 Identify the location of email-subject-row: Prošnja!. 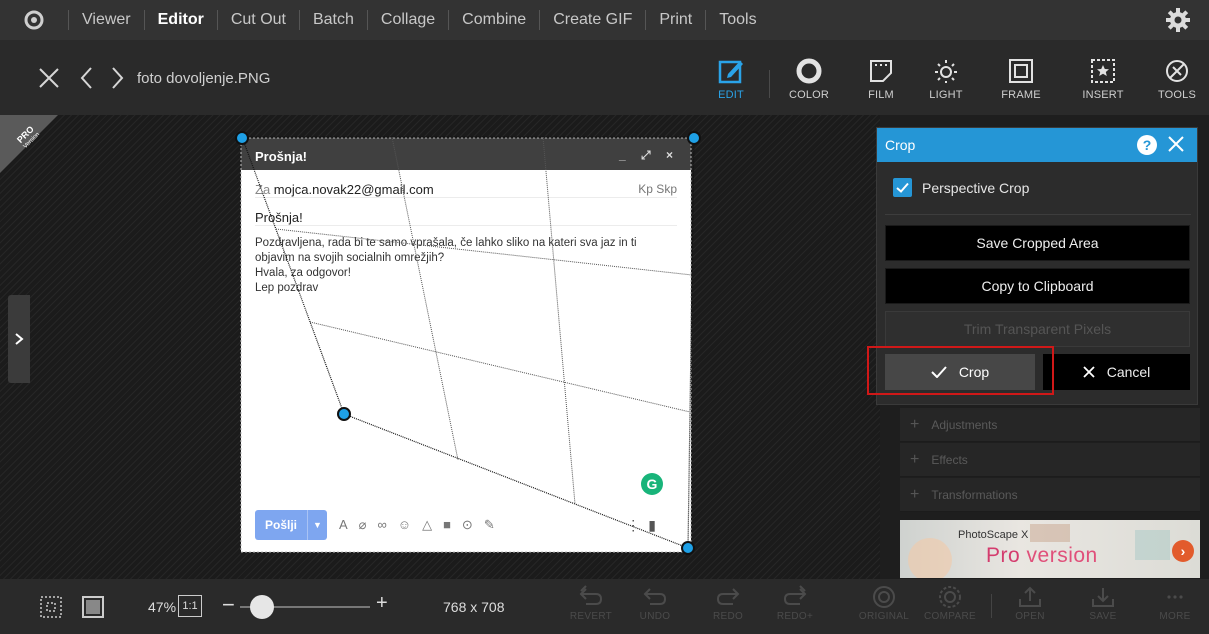
(466, 212).